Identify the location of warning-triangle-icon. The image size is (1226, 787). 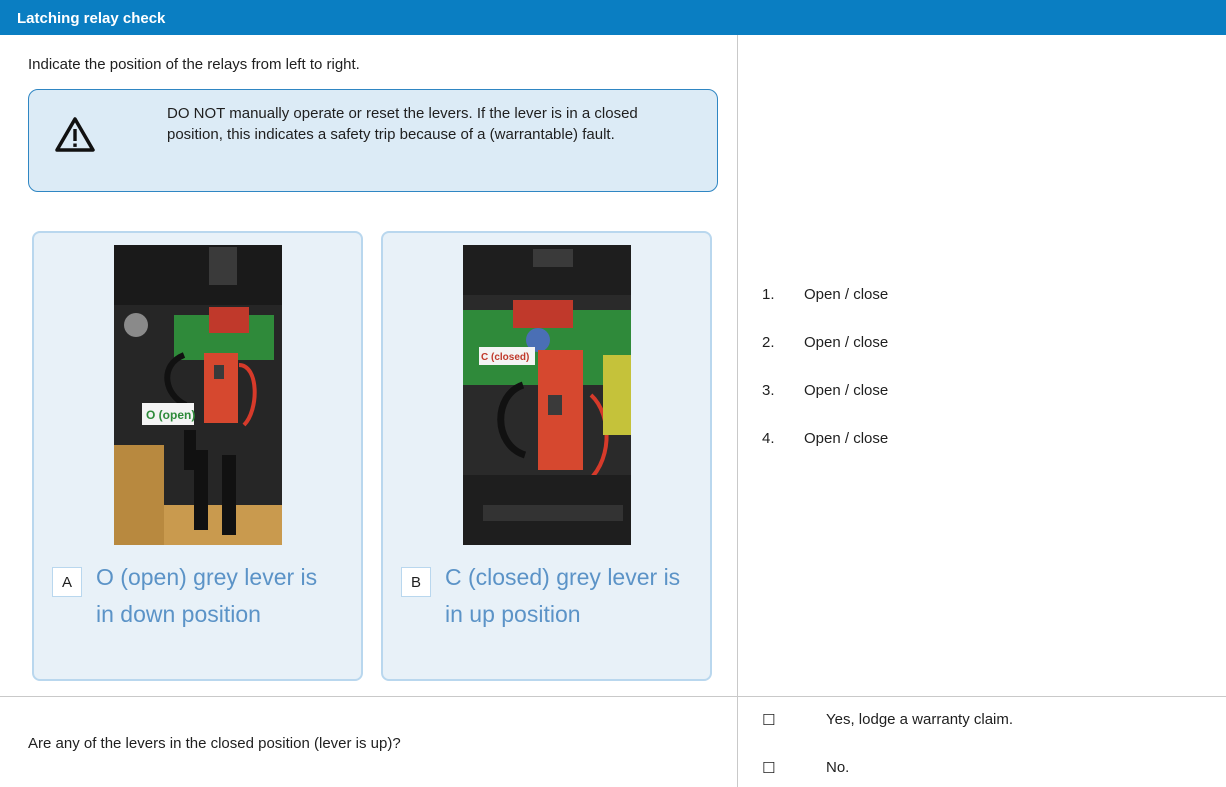
(75, 134).